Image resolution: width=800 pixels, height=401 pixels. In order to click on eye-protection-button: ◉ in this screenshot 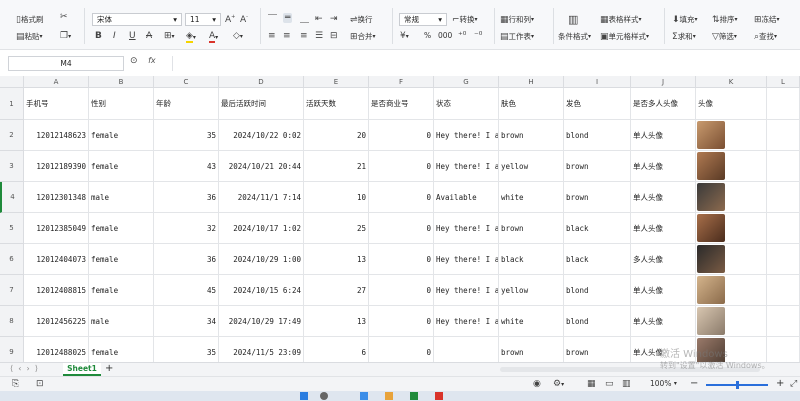, I will do `click(537, 384)`.